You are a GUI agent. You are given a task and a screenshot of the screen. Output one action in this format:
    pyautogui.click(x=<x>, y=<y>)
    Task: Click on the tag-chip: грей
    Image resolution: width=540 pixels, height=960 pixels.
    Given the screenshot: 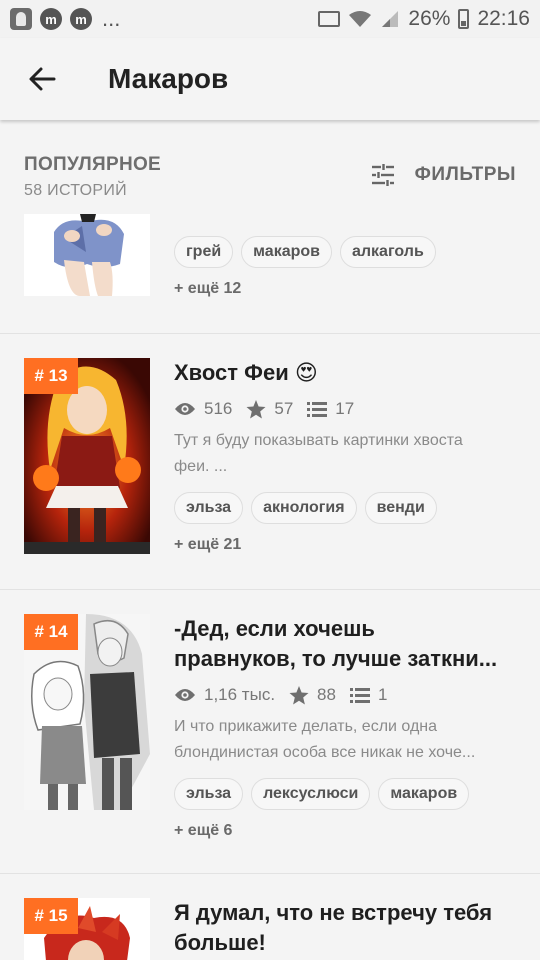 What is the action you would take?
    pyautogui.click(x=204, y=252)
    